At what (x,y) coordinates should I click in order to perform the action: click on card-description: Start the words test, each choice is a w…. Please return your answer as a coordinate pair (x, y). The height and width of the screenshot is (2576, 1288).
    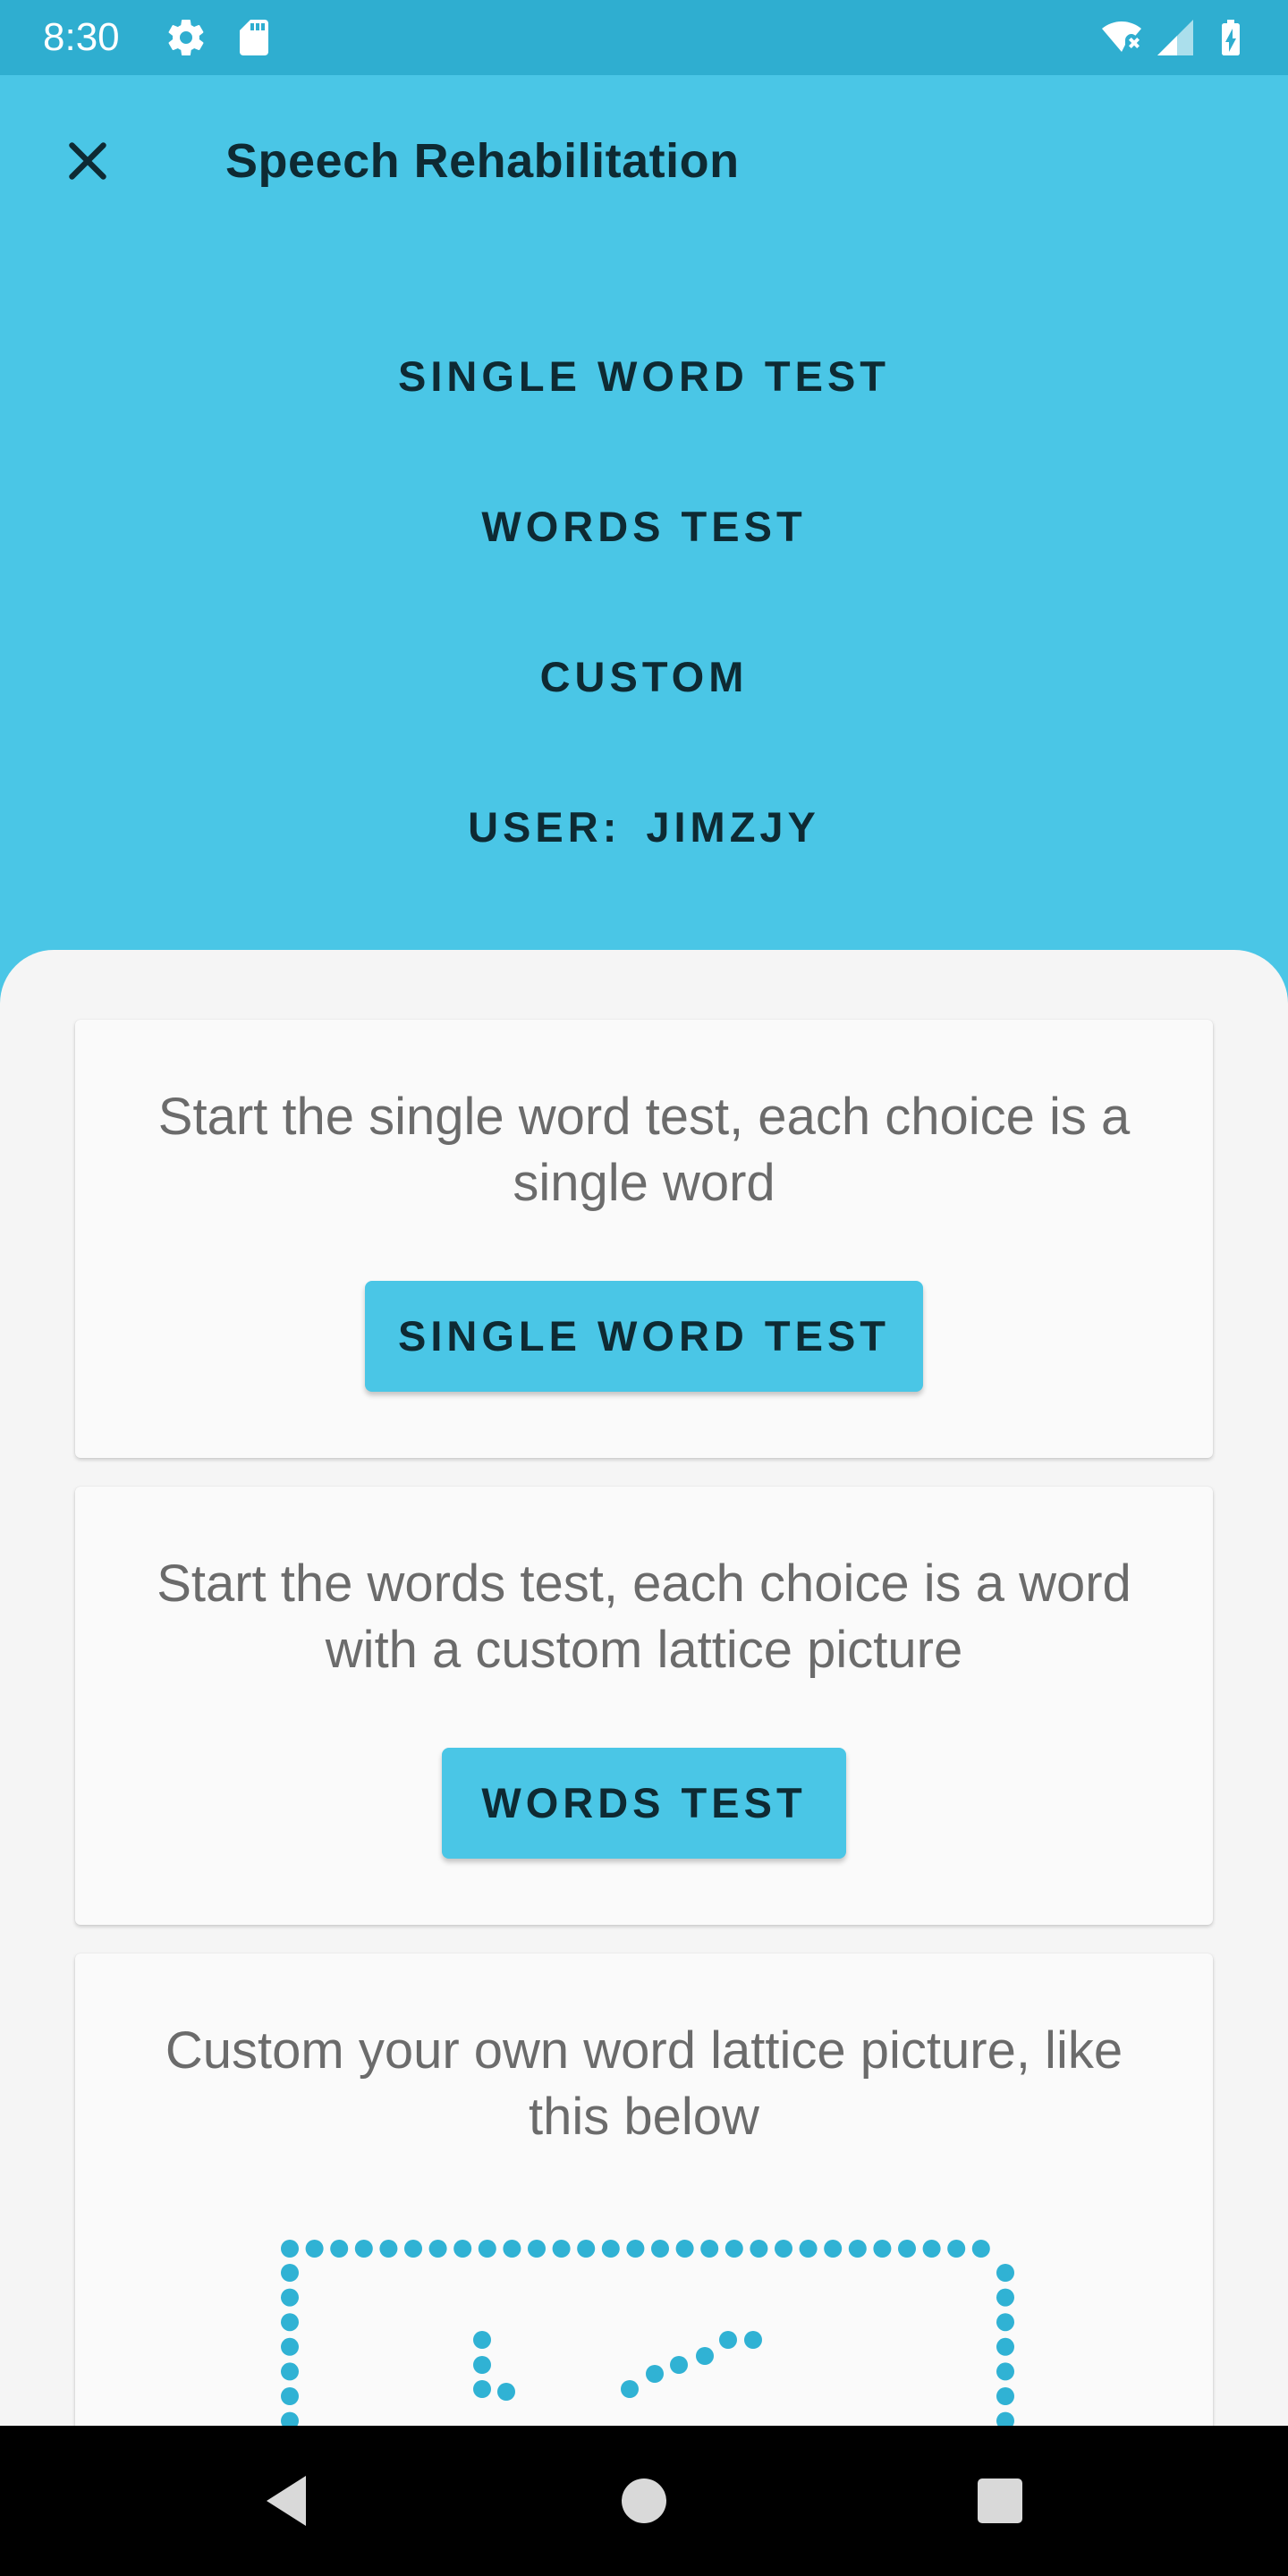
    Looking at the image, I should click on (644, 1617).